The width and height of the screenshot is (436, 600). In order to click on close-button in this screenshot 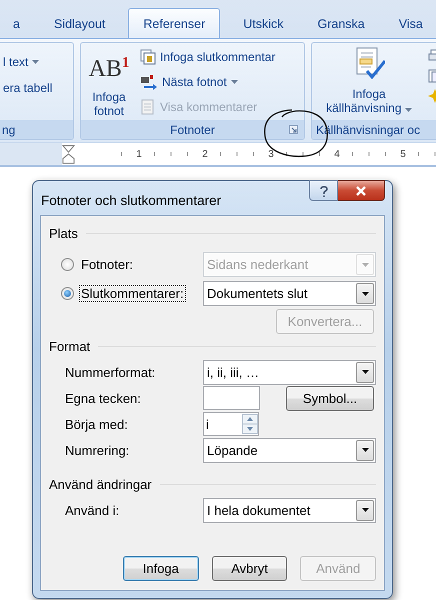, I will do `click(361, 190)`.